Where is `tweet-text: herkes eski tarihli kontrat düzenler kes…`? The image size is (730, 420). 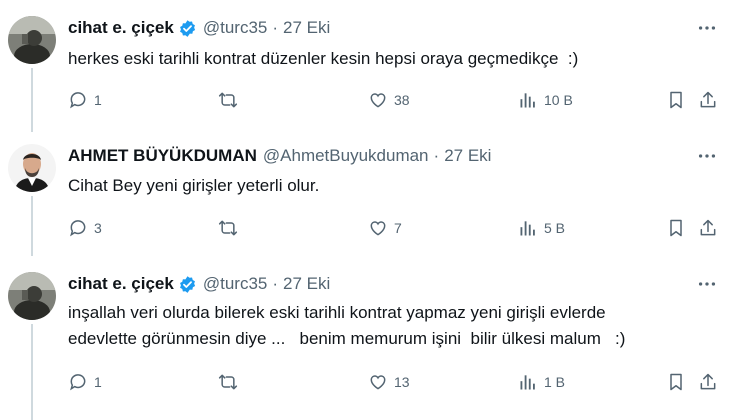 tweet-text: herkes eski tarihli kontrat düzenler kes… is located at coordinates (323, 58).